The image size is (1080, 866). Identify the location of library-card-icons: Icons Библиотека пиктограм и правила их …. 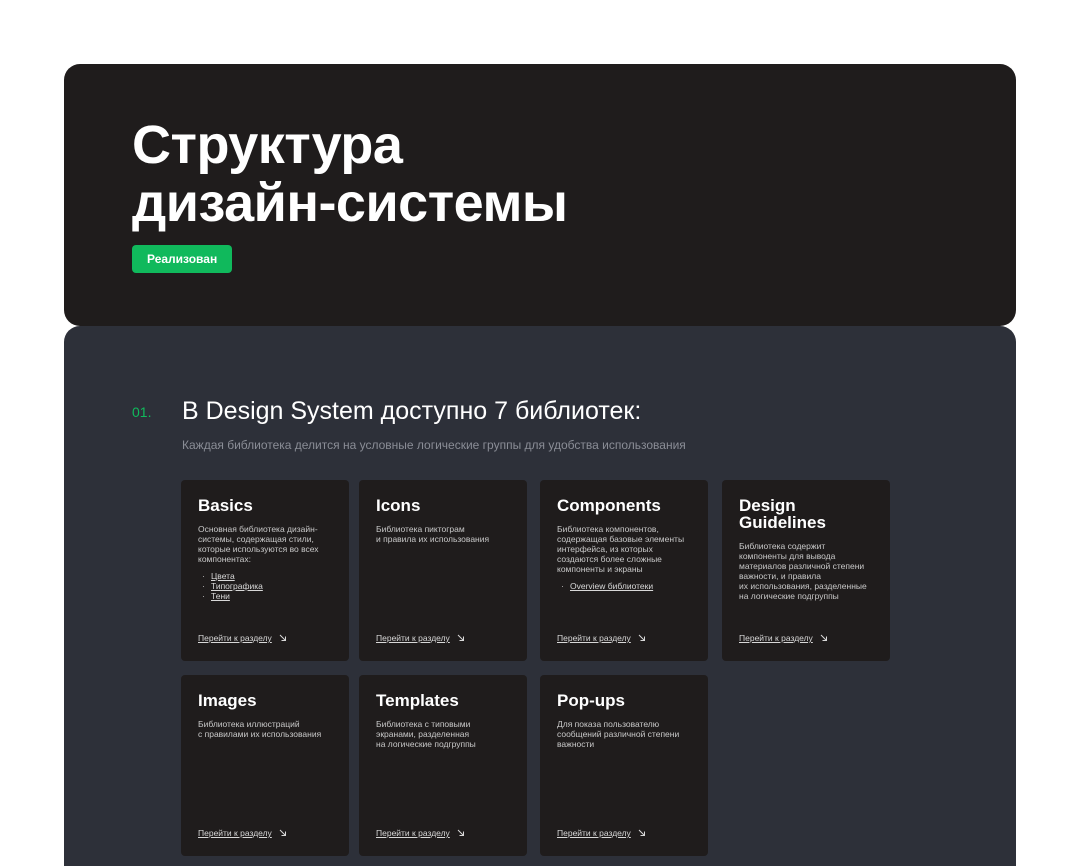
(443, 570).